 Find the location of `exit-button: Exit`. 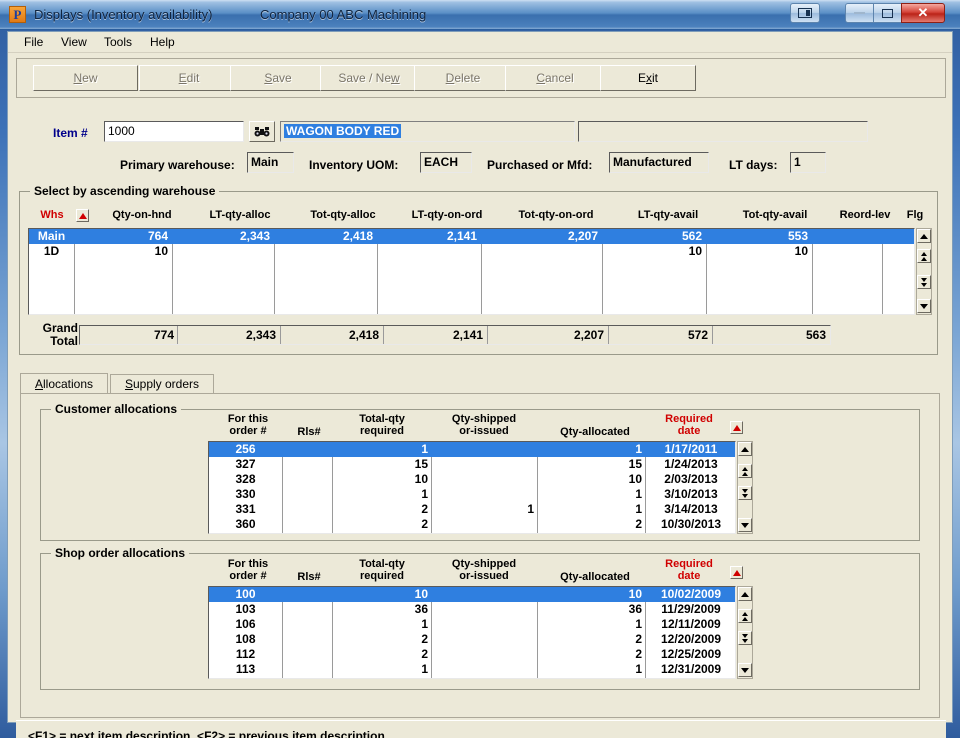

exit-button: Exit is located at coordinates (648, 78).